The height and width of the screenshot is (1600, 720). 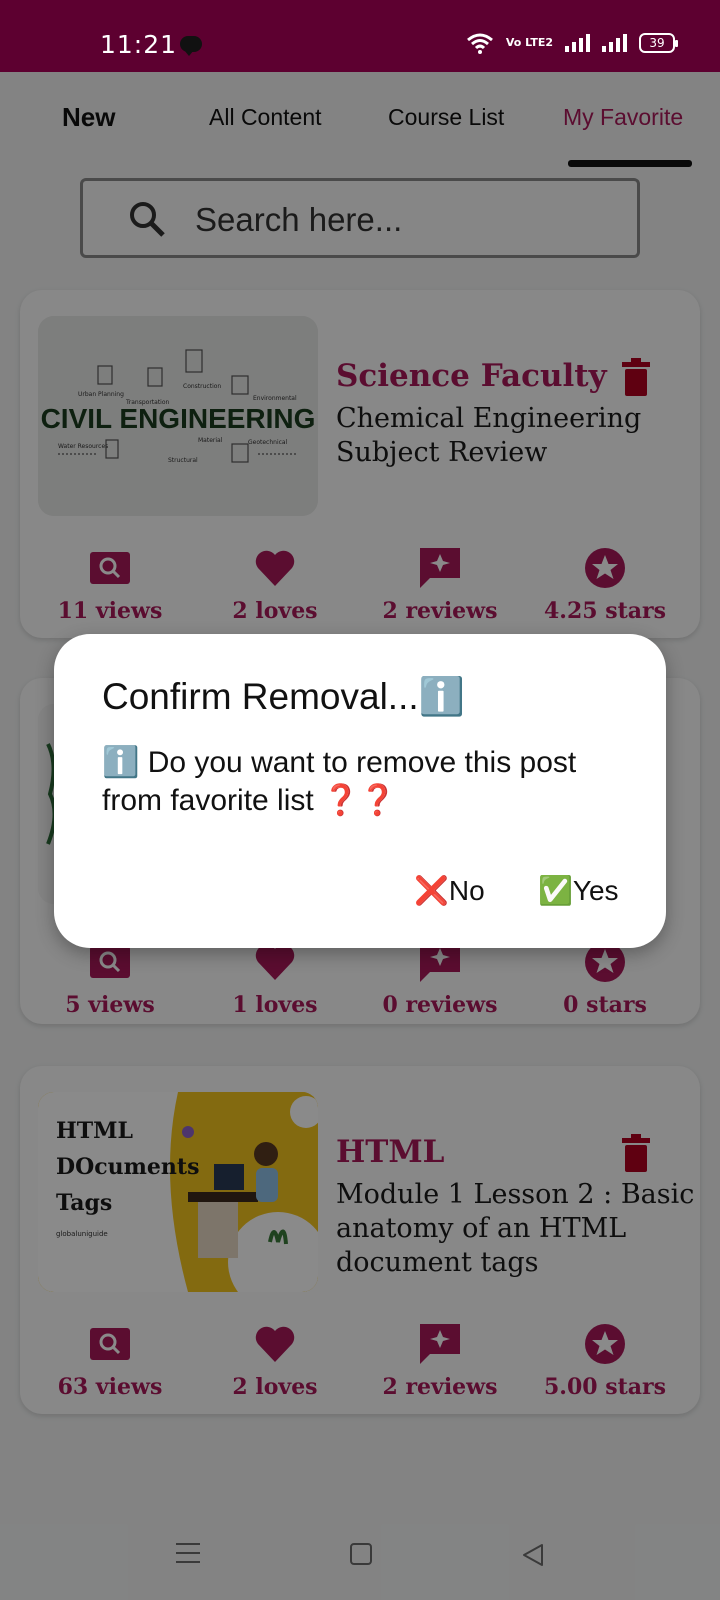 I want to click on recent-apps-icon, so click(x=188, y=1554).